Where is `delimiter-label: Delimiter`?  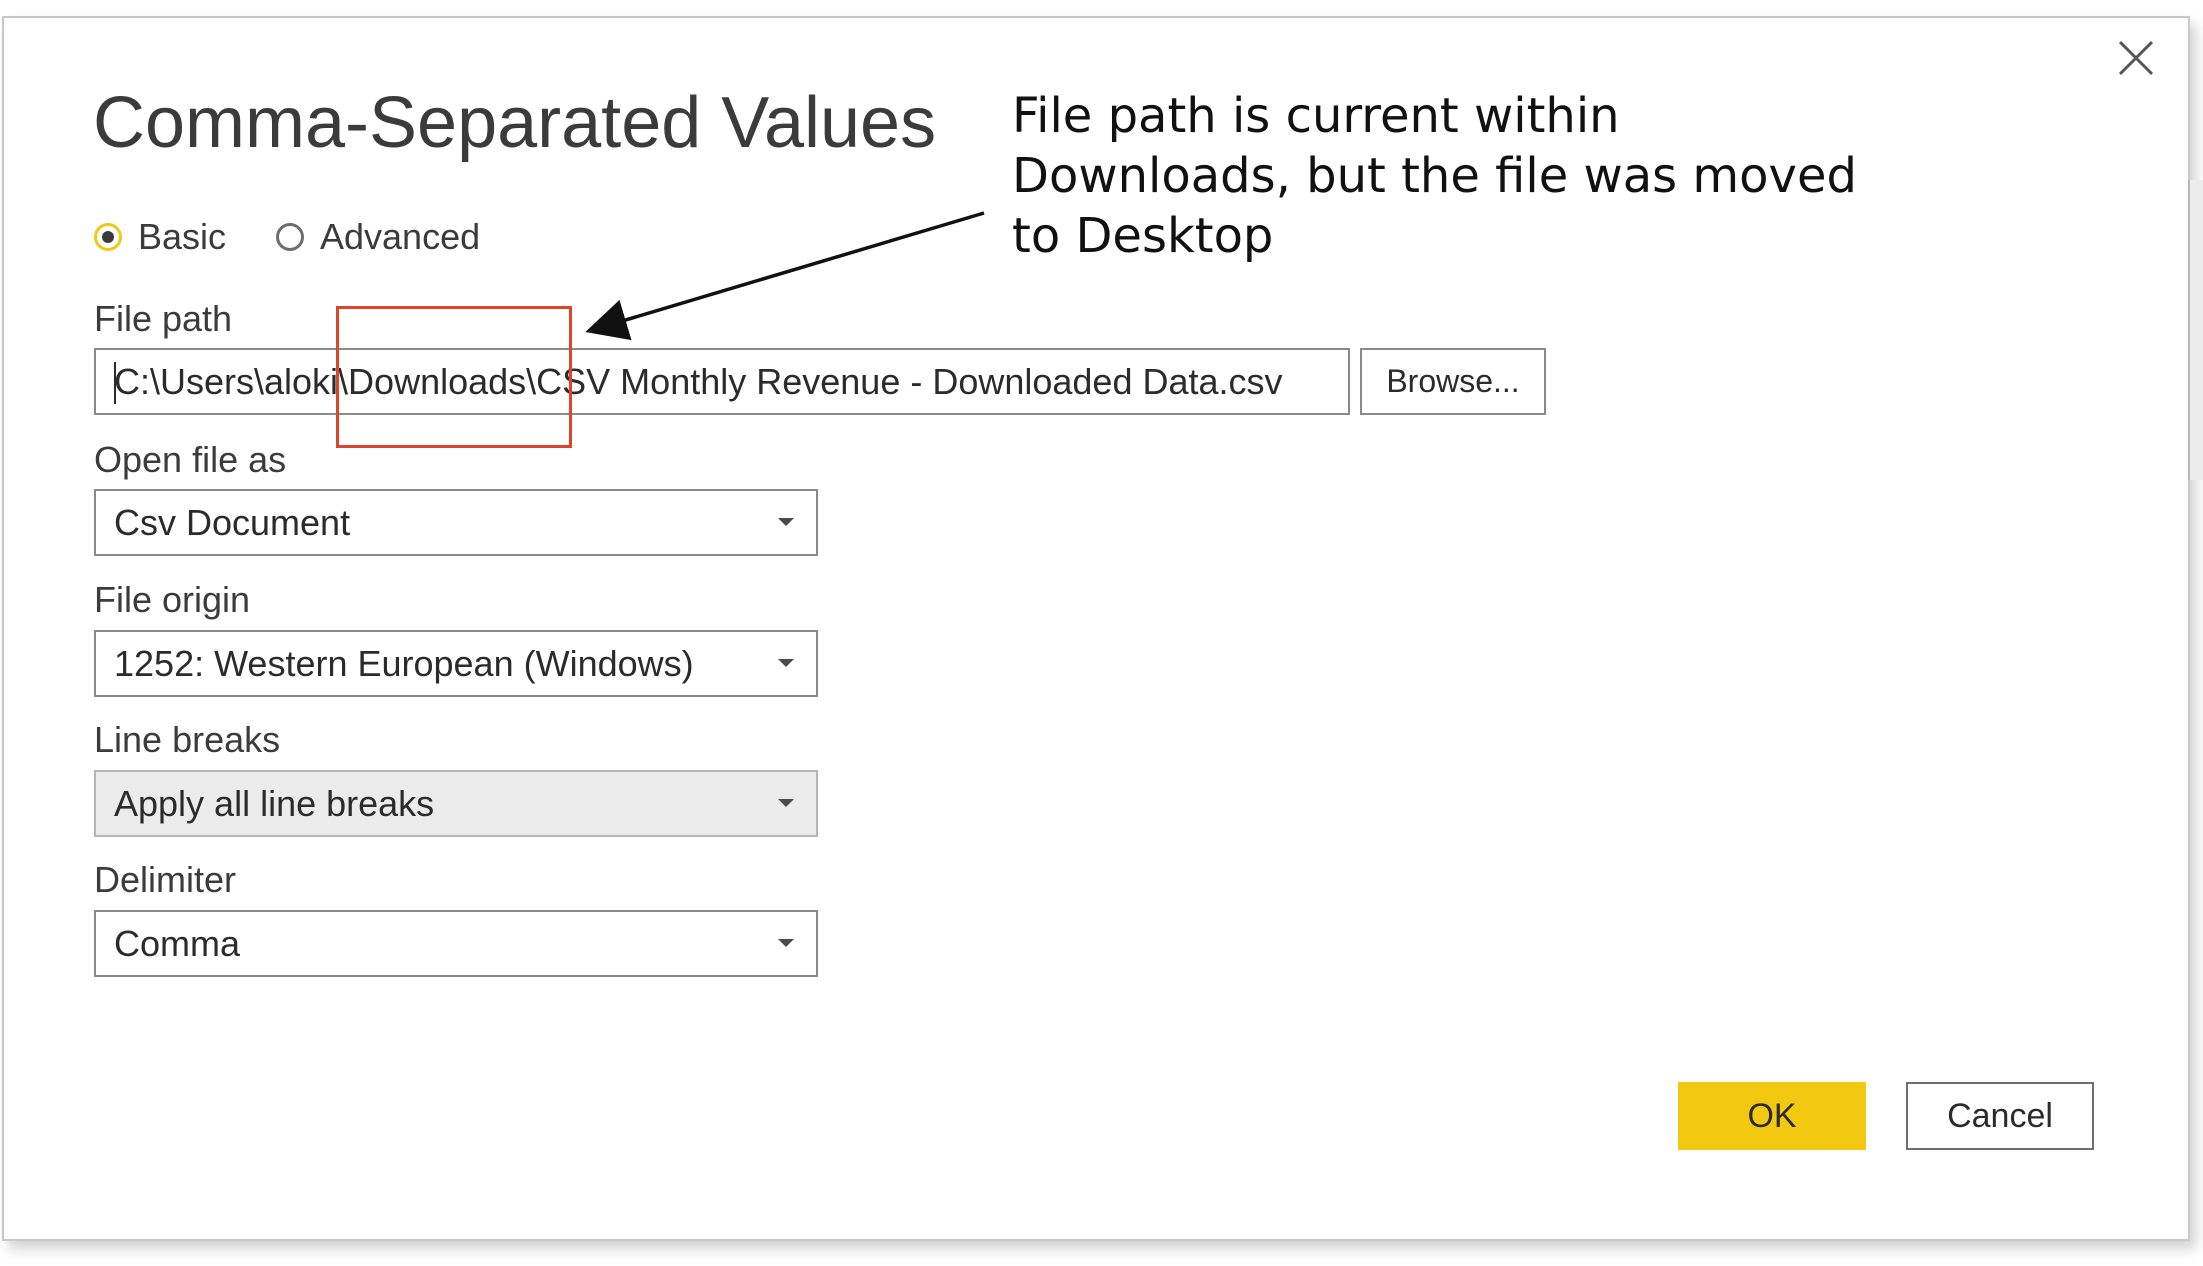
delimiter-label: Delimiter is located at coordinates (165, 879).